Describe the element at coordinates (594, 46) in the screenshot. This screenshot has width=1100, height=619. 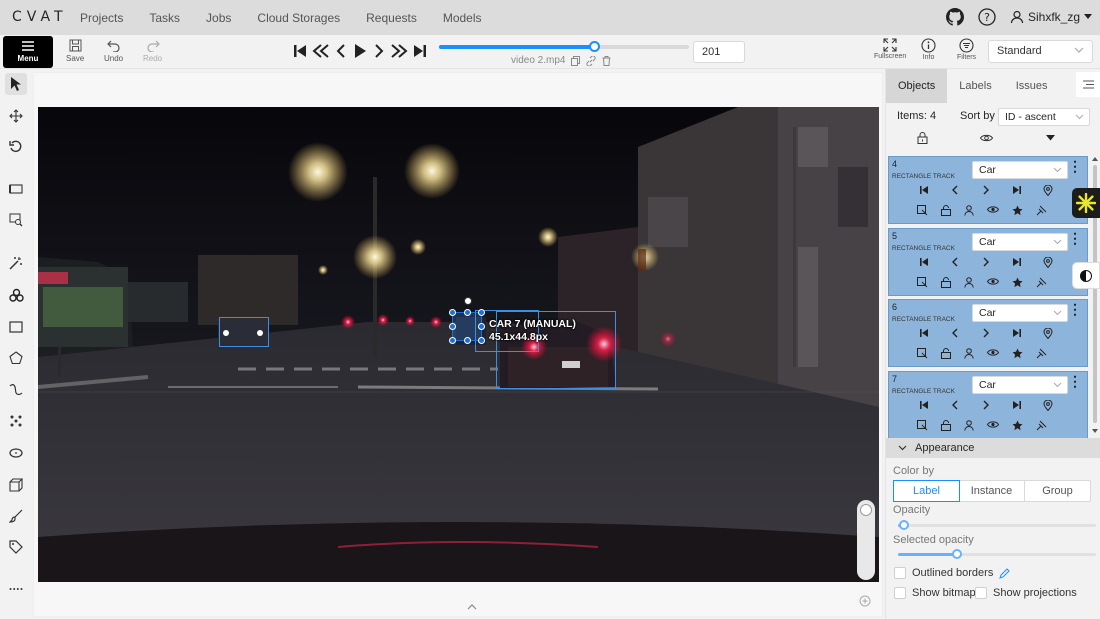
I see `slider-handle` at that location.